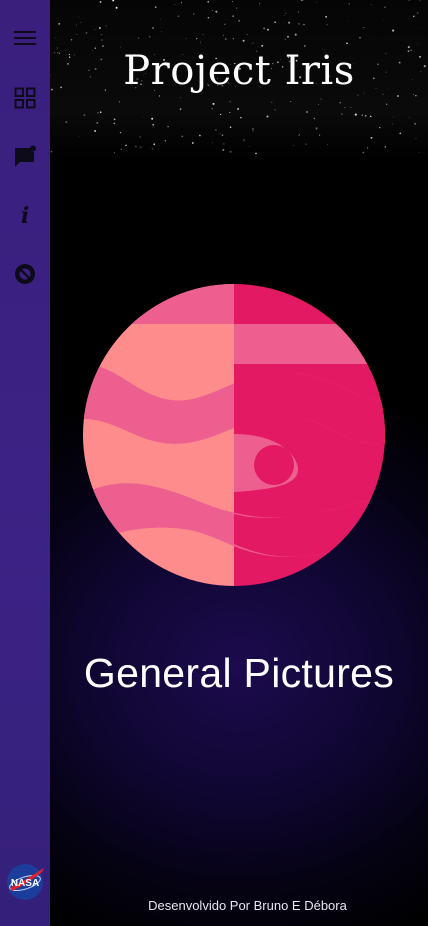 The width and height of the screenshot is (428, 926). Describe the element at coordinates (25, 38) in the screenshot. I see `menu-button` at that location.